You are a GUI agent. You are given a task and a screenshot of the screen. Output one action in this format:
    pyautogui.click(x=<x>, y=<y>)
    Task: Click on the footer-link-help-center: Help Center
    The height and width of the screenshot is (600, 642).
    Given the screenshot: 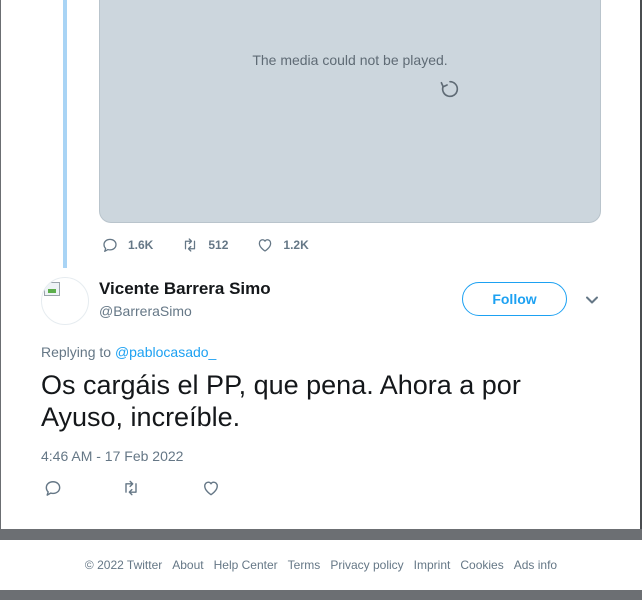 What is the action you would take?
    pyautogui.click(x=246, y=565)
    